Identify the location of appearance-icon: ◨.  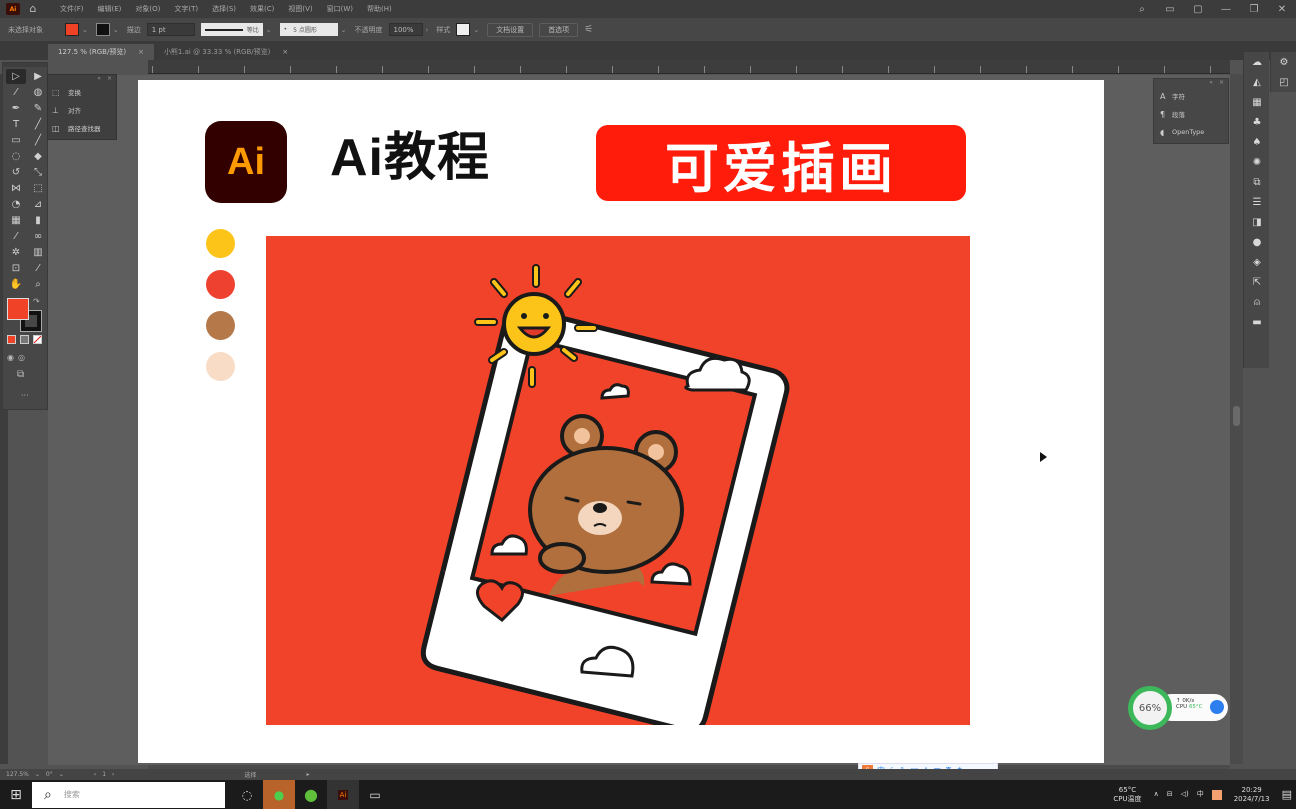
(1257, 222).